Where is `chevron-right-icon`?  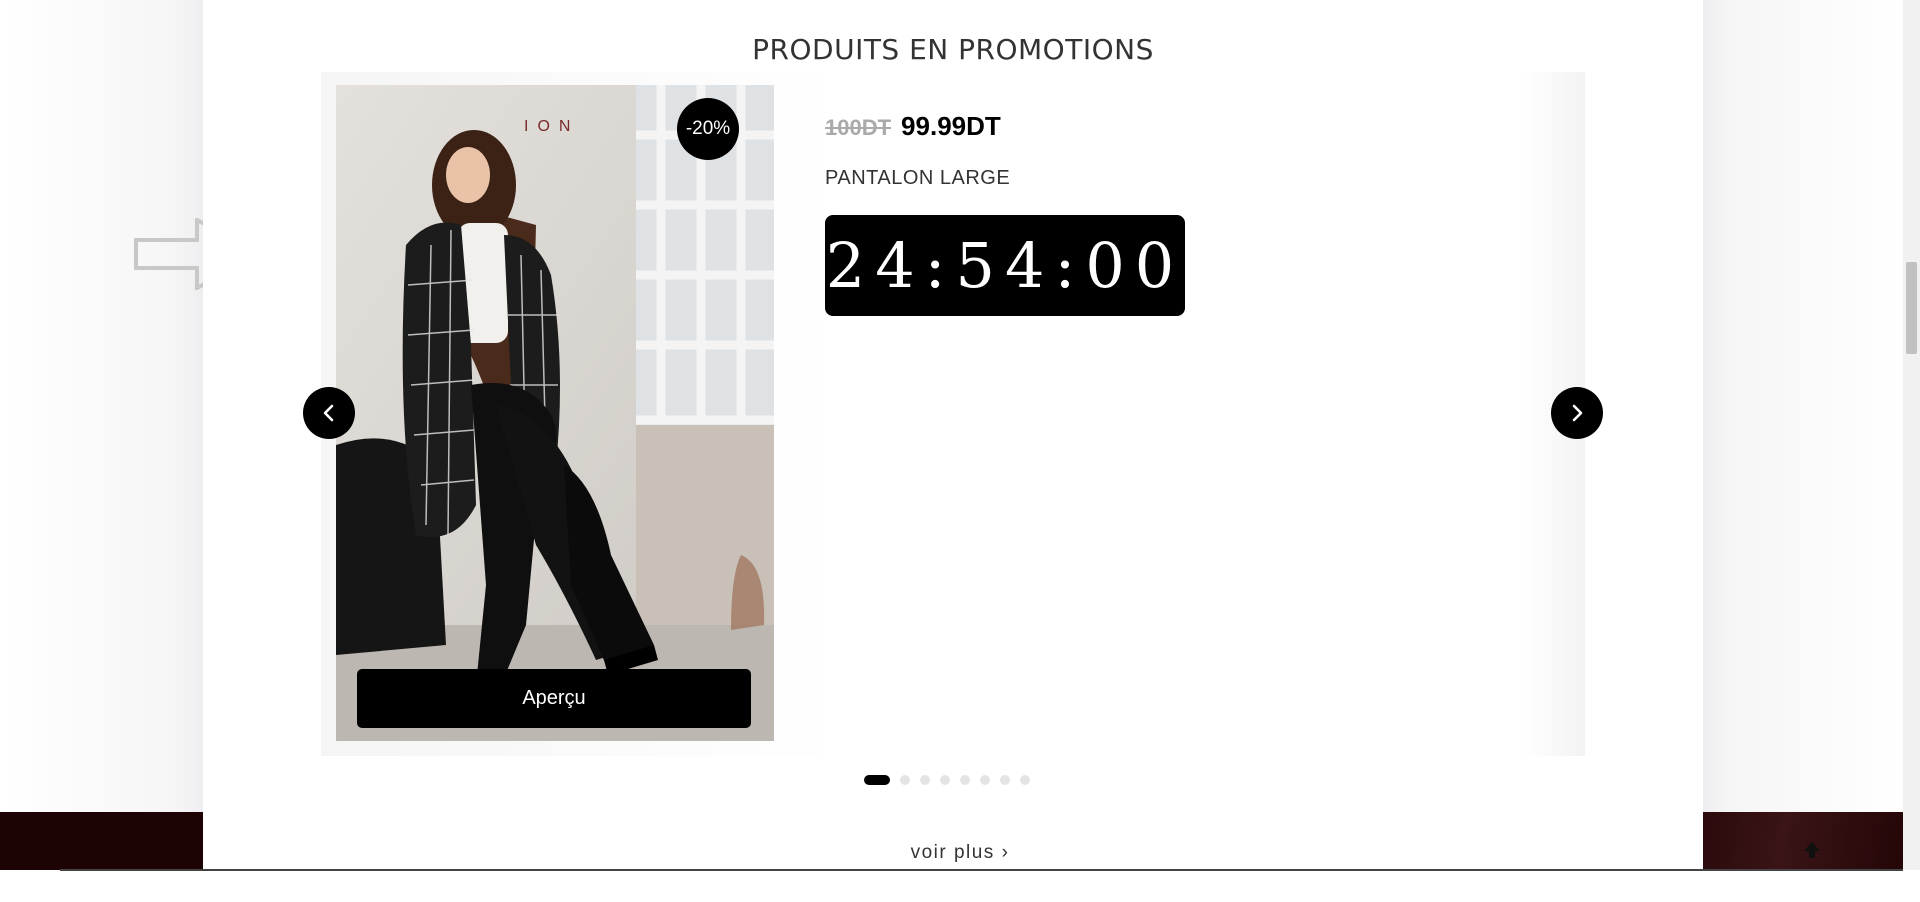 chevron-right-icon is located at coordinates (1577, 413).